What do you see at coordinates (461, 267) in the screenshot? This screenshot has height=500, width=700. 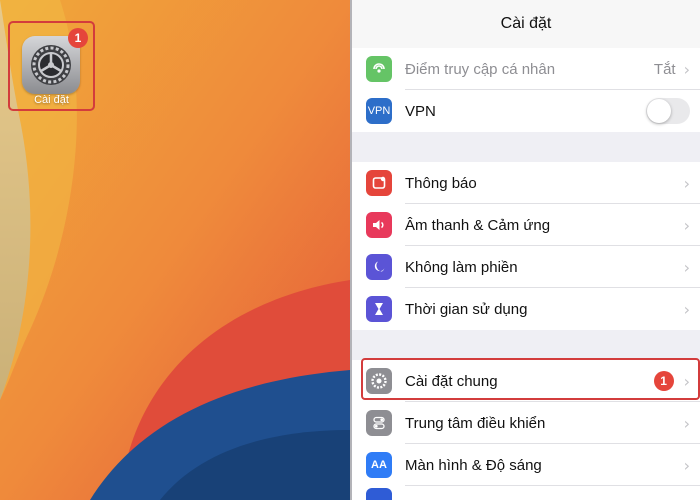 I see `settings-row-label: Không làm phiền` at bounding box center [461, 267].